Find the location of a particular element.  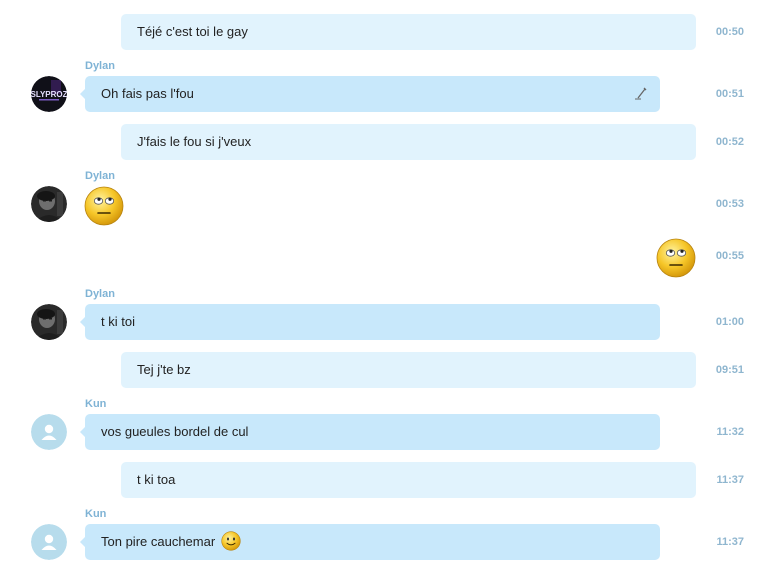

message-timestamp: 09:51 is located at coordinates (729, 370).